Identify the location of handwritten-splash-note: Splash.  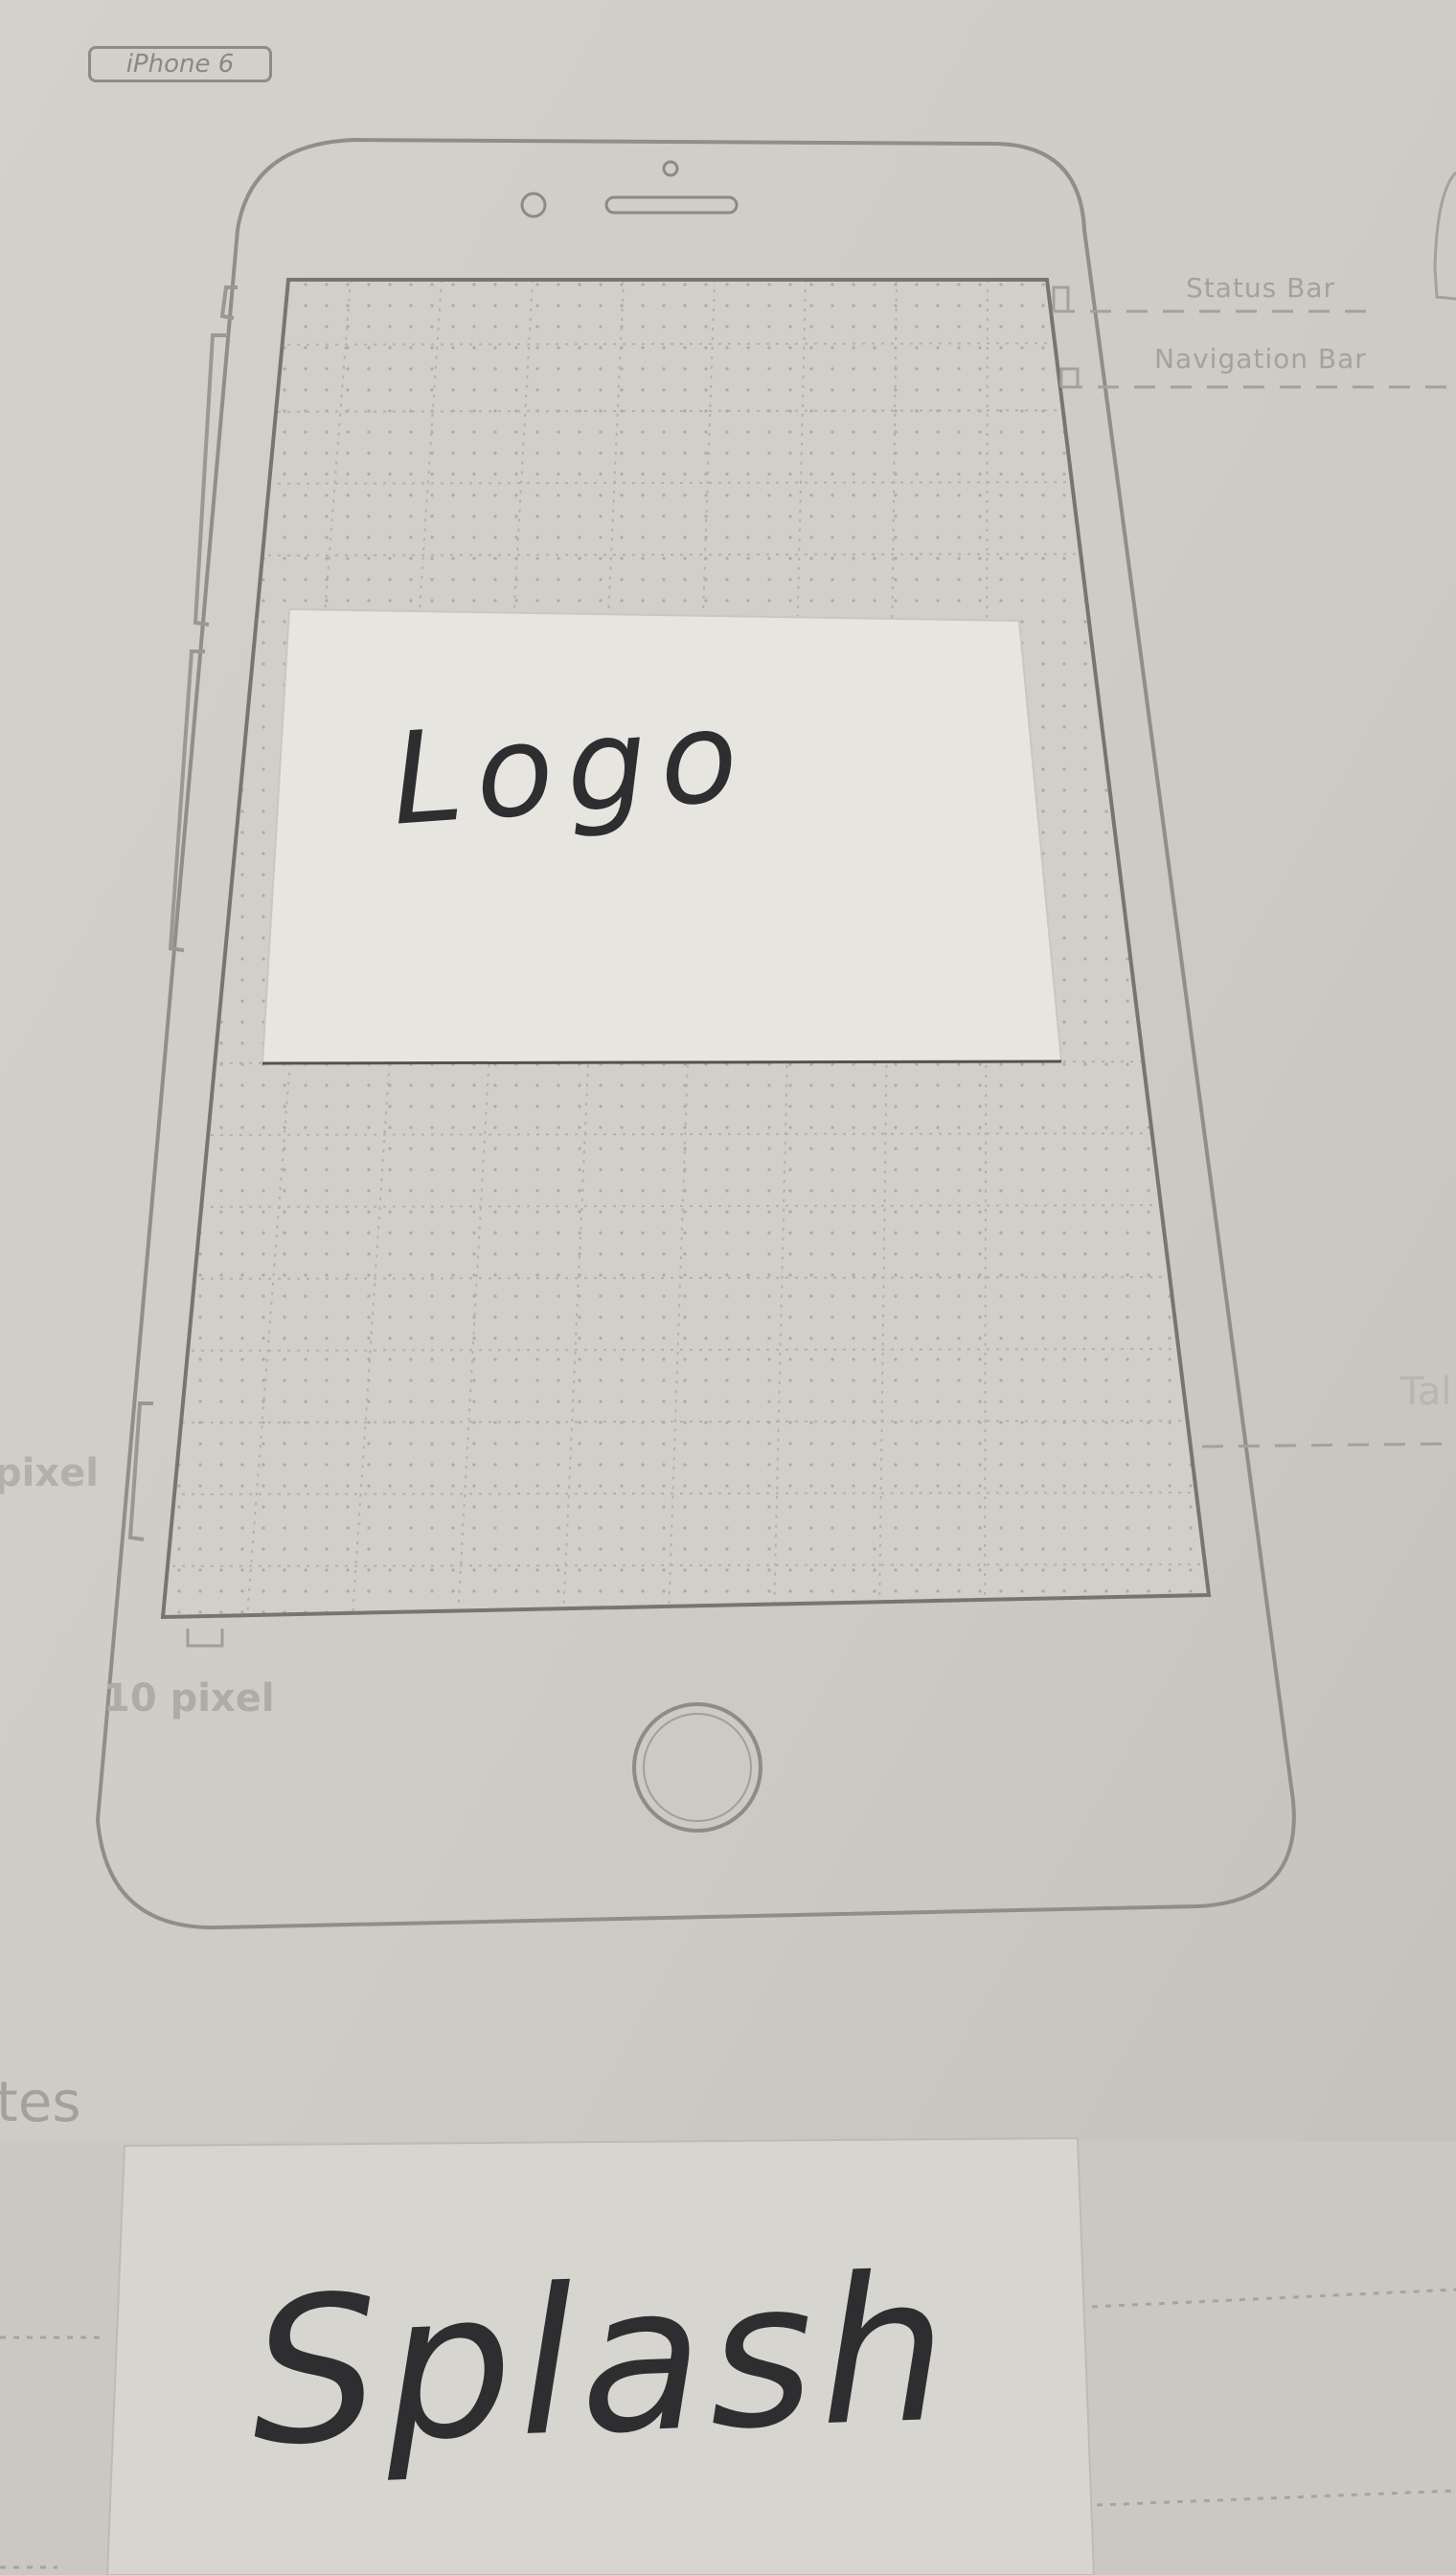
(602, 2361).